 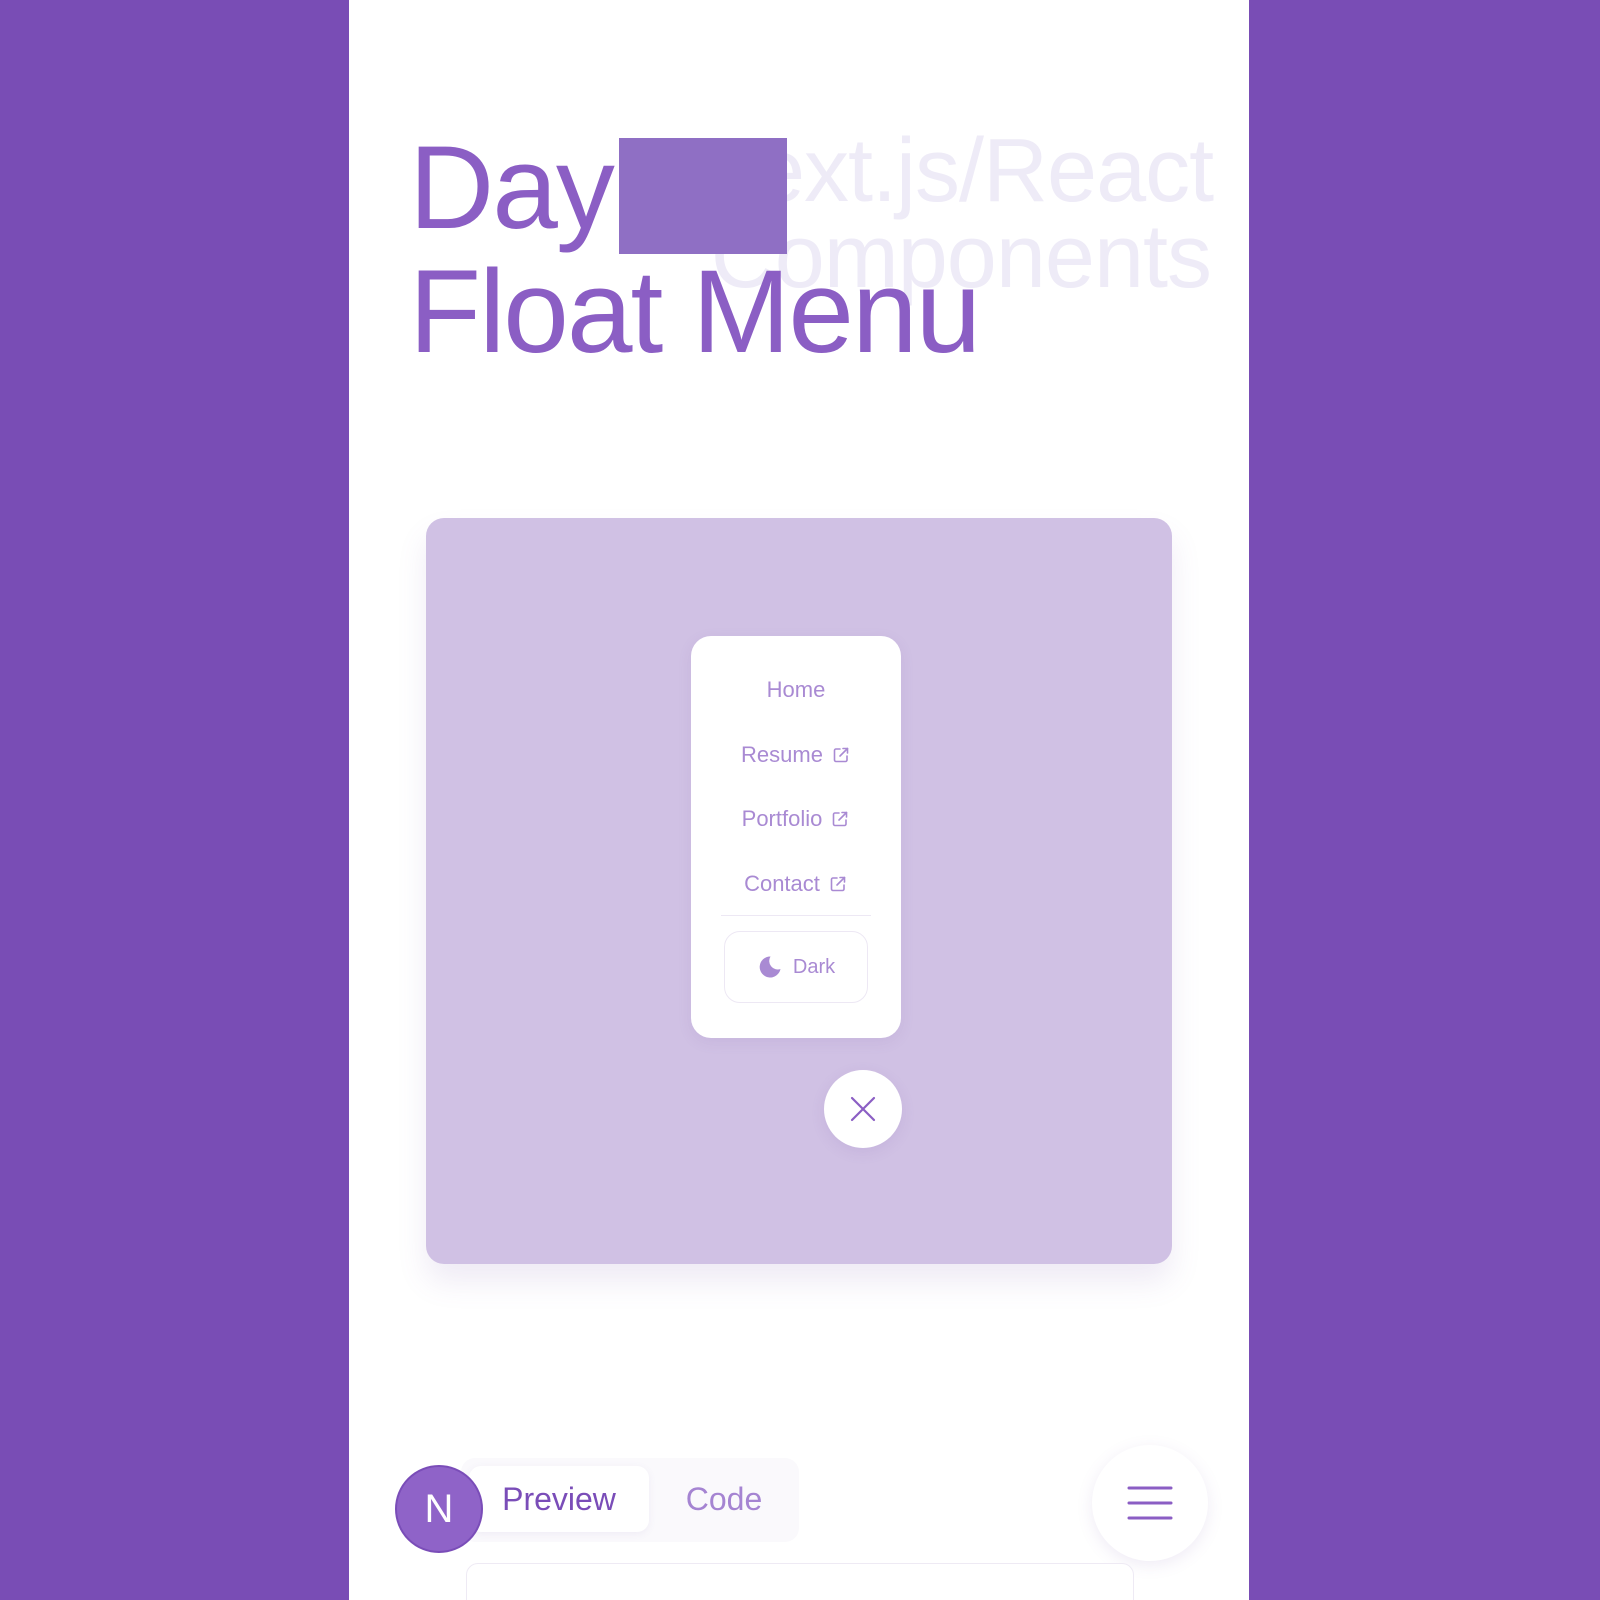 I want to click on float-menu-panel: Home Resume Portfolio Contact Dark, so click(x=796, y=837).